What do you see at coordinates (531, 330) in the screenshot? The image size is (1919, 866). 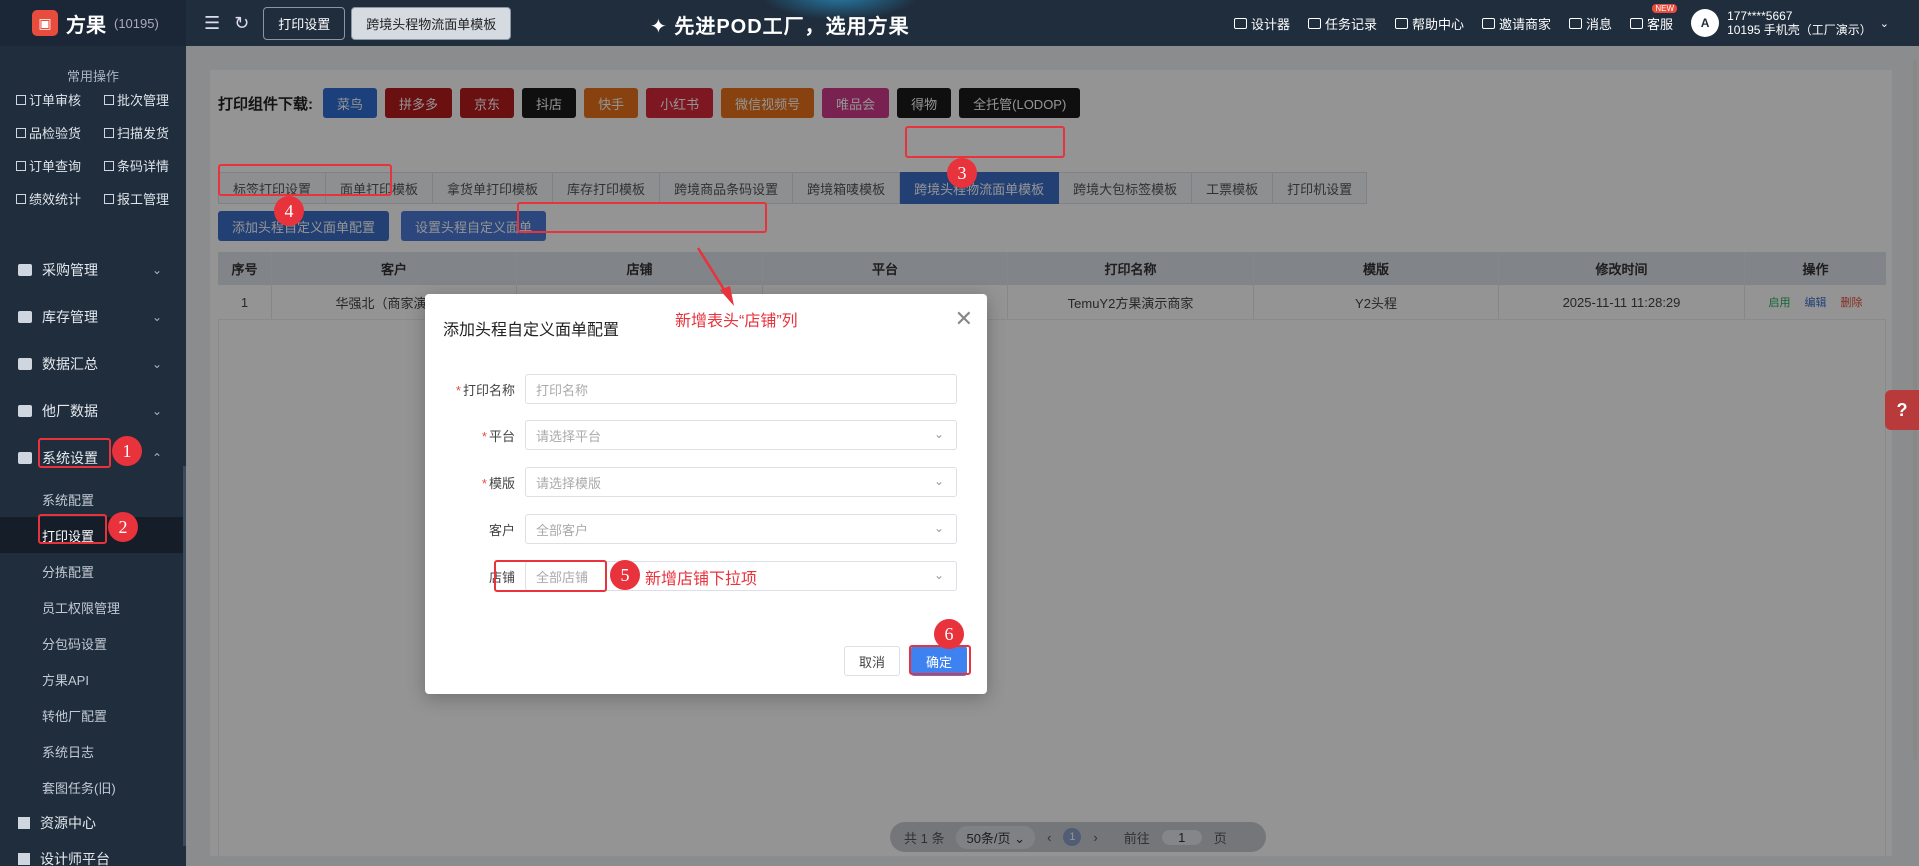 I see `dialog-title: 添加头程自定义面单配置` at bounding box center [531, 330].